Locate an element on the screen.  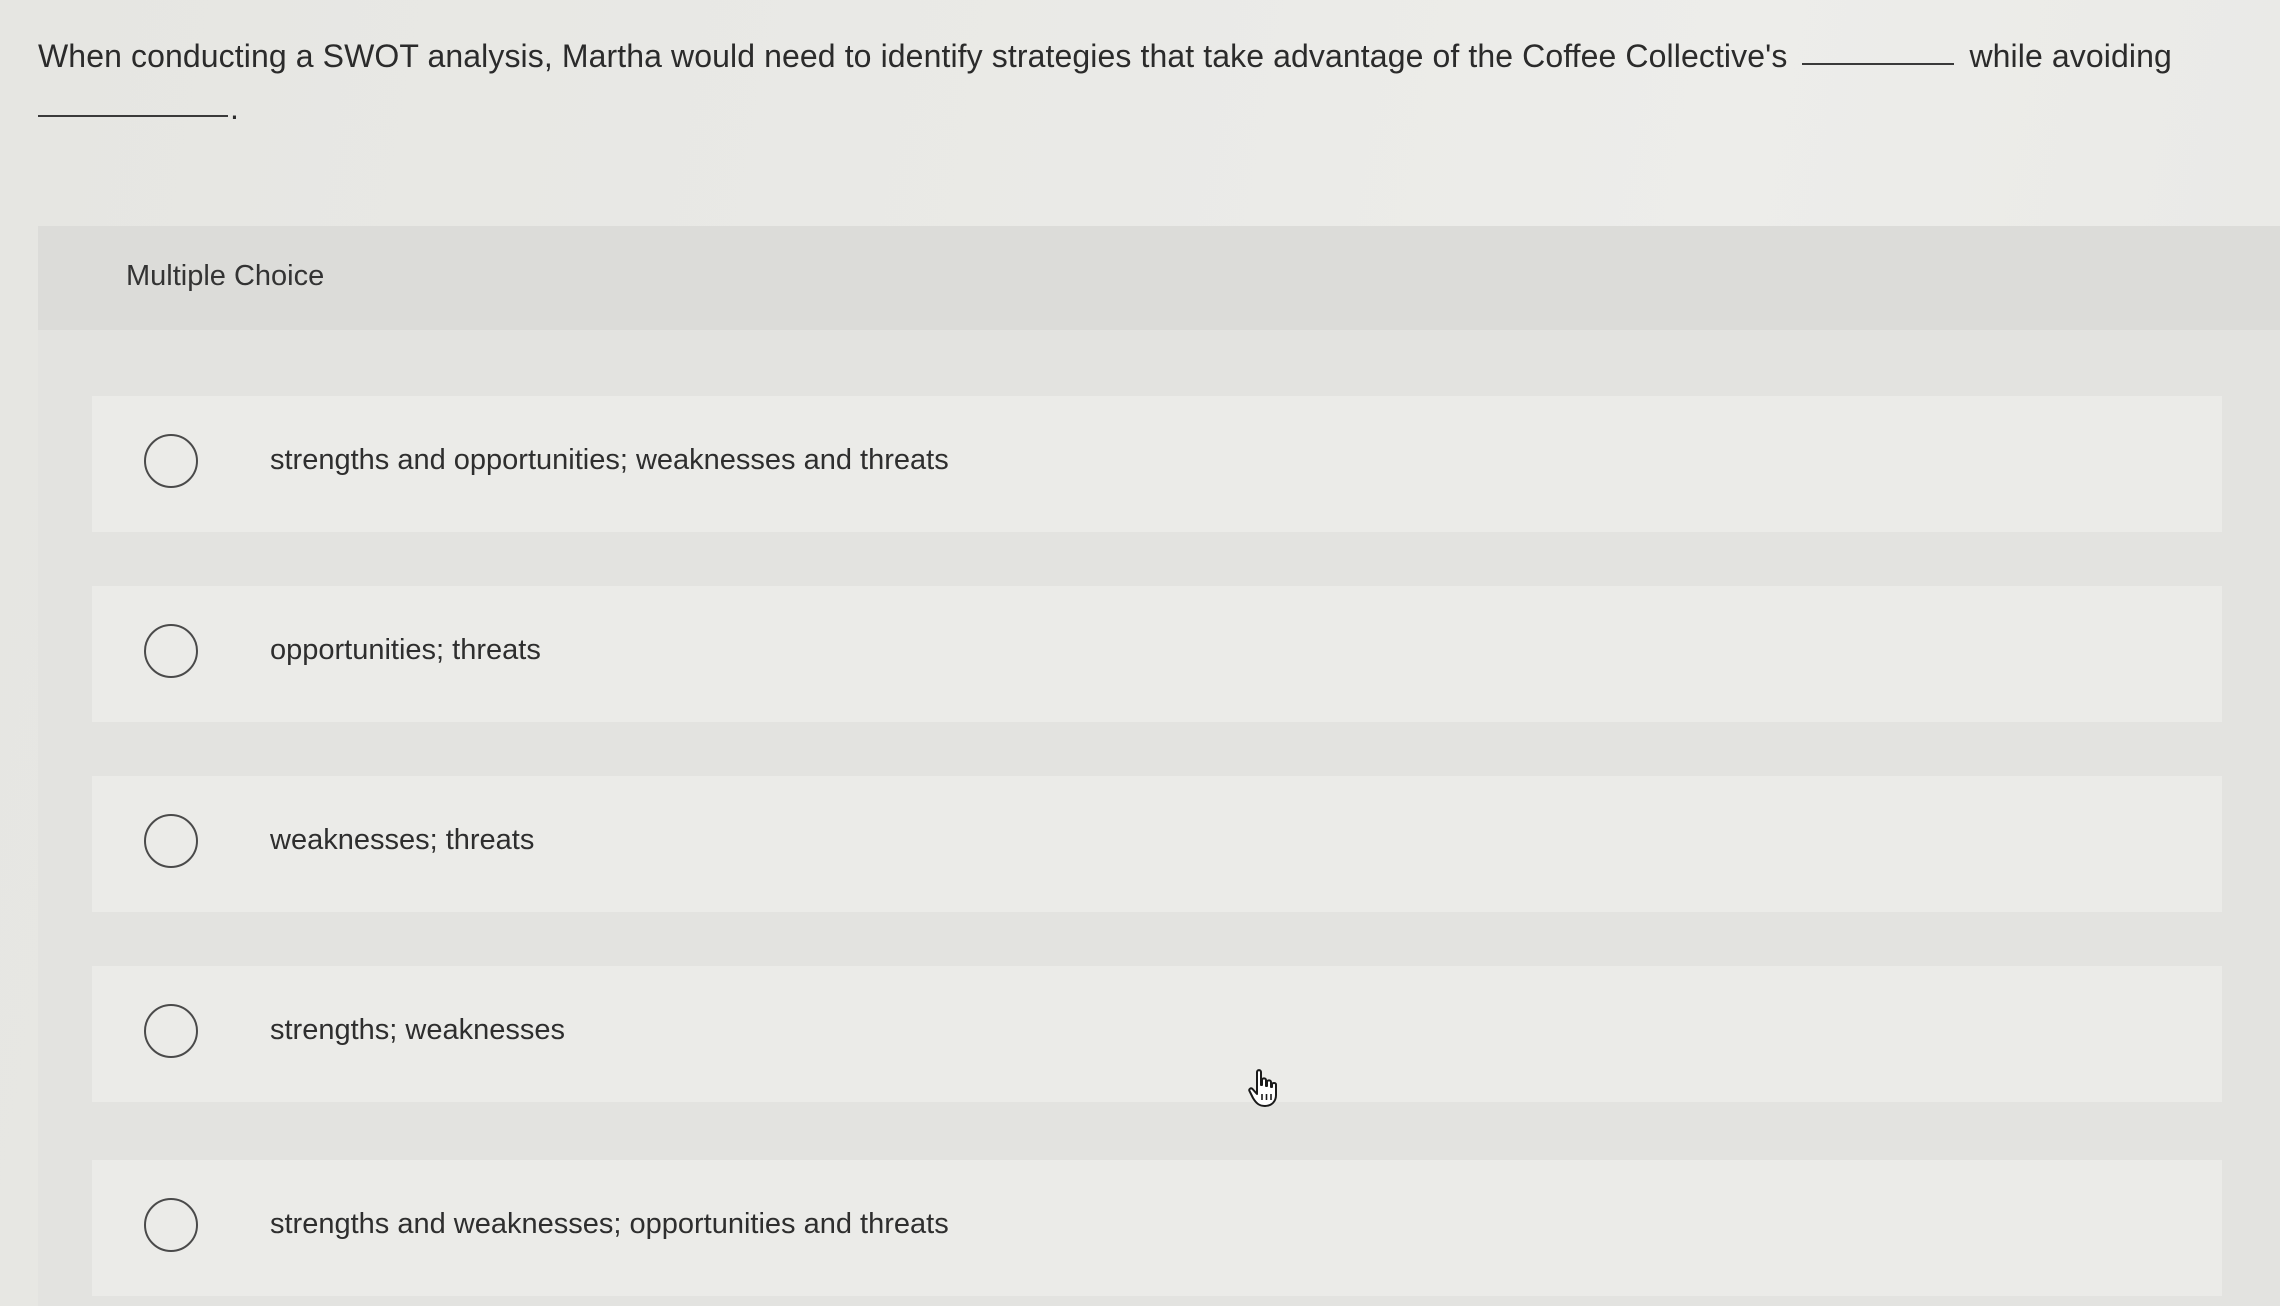
hand-pointer-icon is located at coordinates (1262, 1088).